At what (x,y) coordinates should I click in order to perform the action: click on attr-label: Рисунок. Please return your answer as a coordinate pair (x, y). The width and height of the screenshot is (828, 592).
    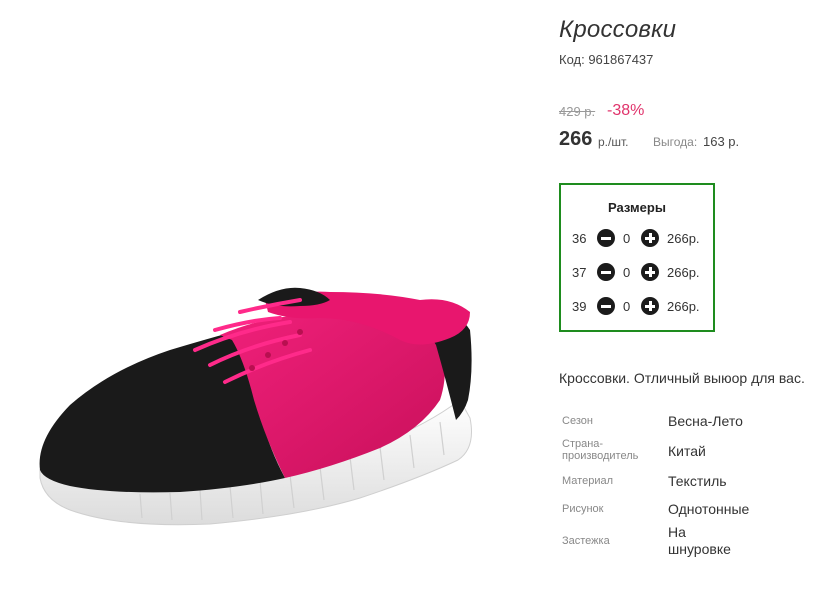
    Looking at the image, I should click on (583, 509).